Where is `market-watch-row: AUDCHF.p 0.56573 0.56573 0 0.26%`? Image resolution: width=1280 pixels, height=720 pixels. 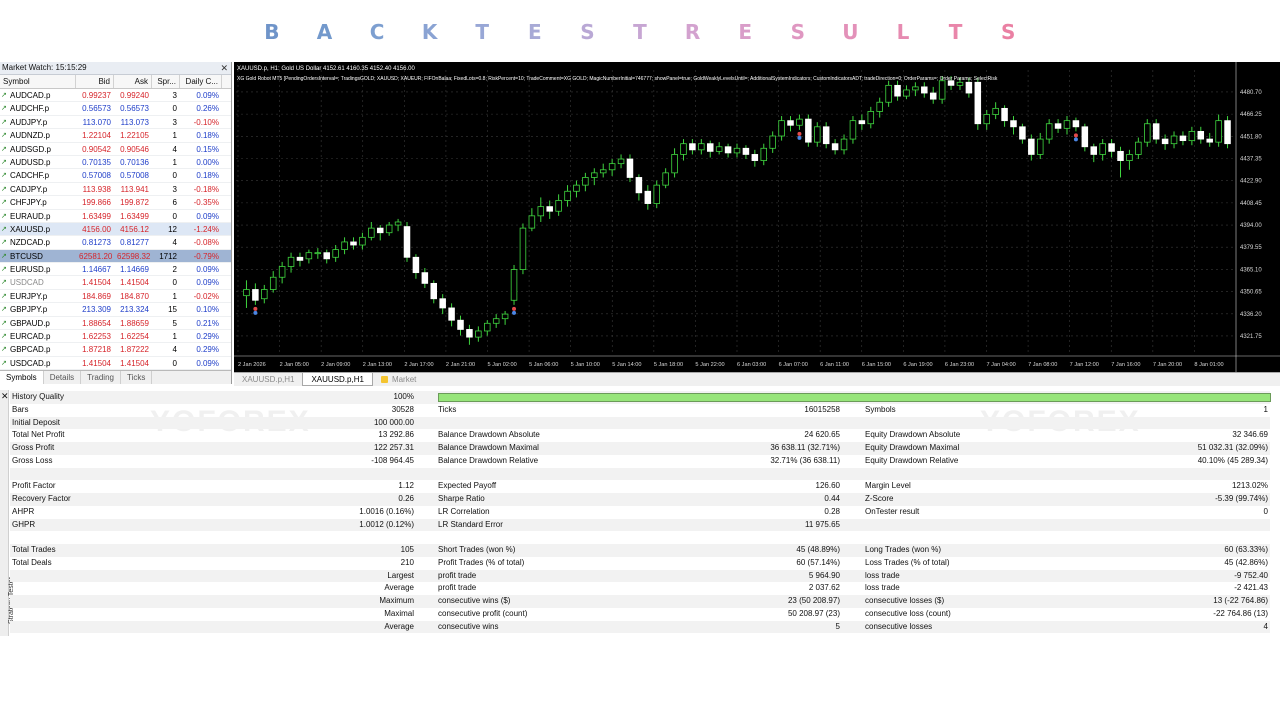 market-watch-row: AUDCHF.p 0.56573 0.56573 0 0.26% is located at coordinates (115, 109).